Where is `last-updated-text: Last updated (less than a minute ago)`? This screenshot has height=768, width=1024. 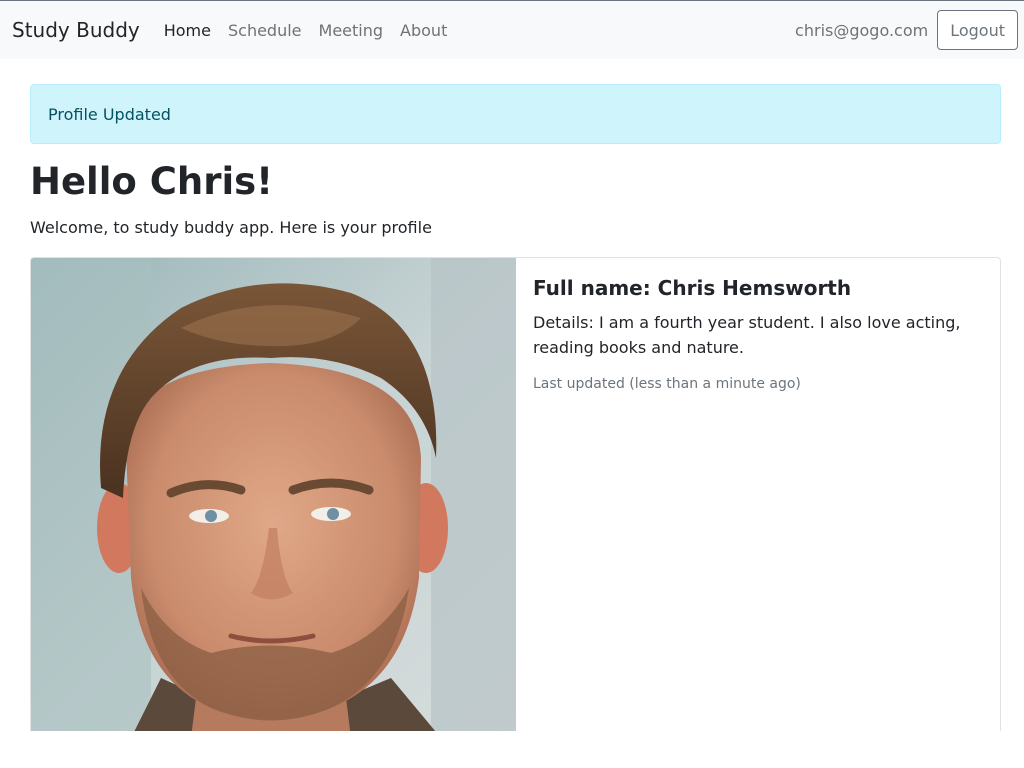
last-updated-text: Last updated (less than a minute ago) is located at coordinates (667, 384).